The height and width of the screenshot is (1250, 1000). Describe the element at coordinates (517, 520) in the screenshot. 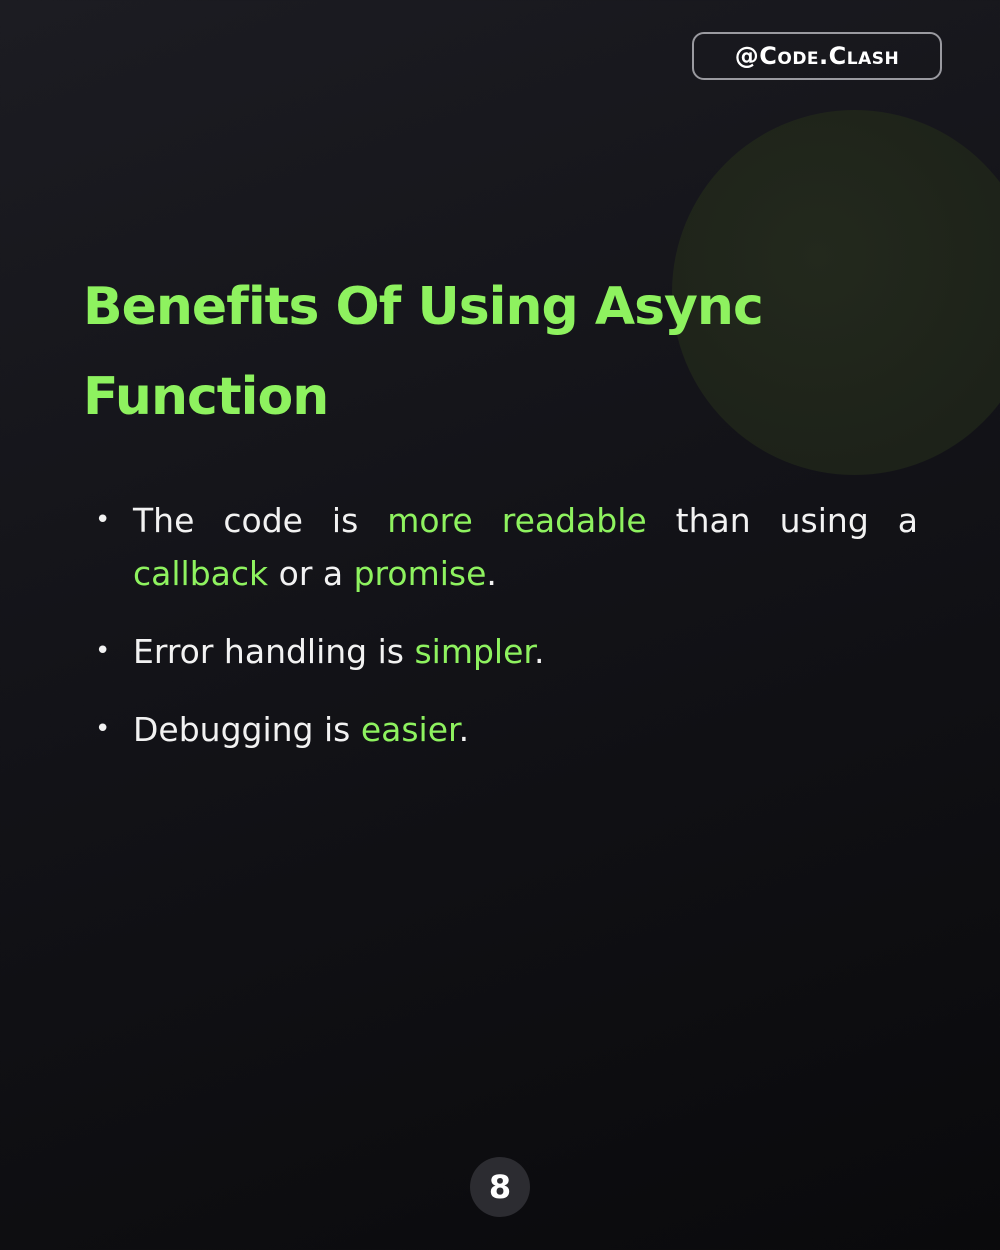

I see `highlight-text: more readable` at that location.